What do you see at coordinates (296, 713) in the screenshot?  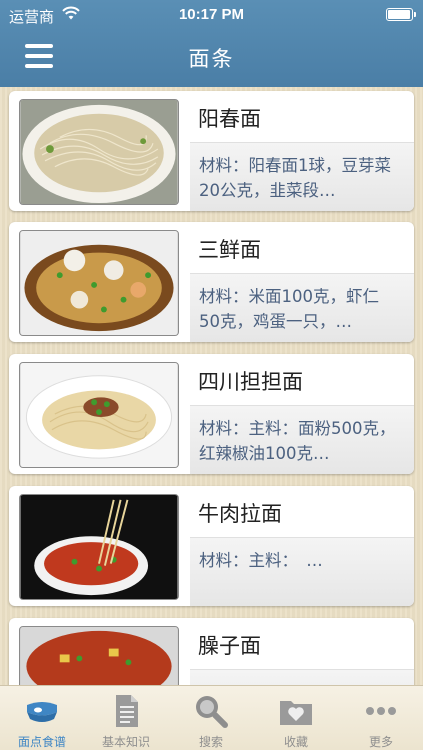 I see `favorites-folder-icon` at bounding box center [296, 713].